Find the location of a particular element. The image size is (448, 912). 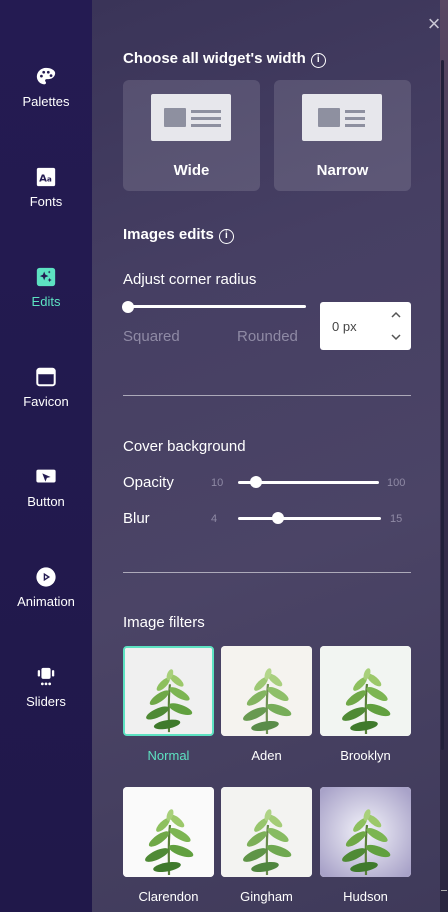

corner-min-label: Squared is located at coordinates (151, 336).